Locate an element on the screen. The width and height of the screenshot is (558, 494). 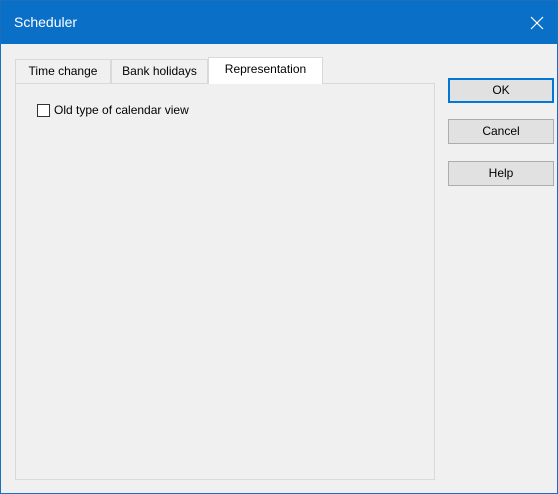
tab-label: Time change is located at coordinates (63, 71).